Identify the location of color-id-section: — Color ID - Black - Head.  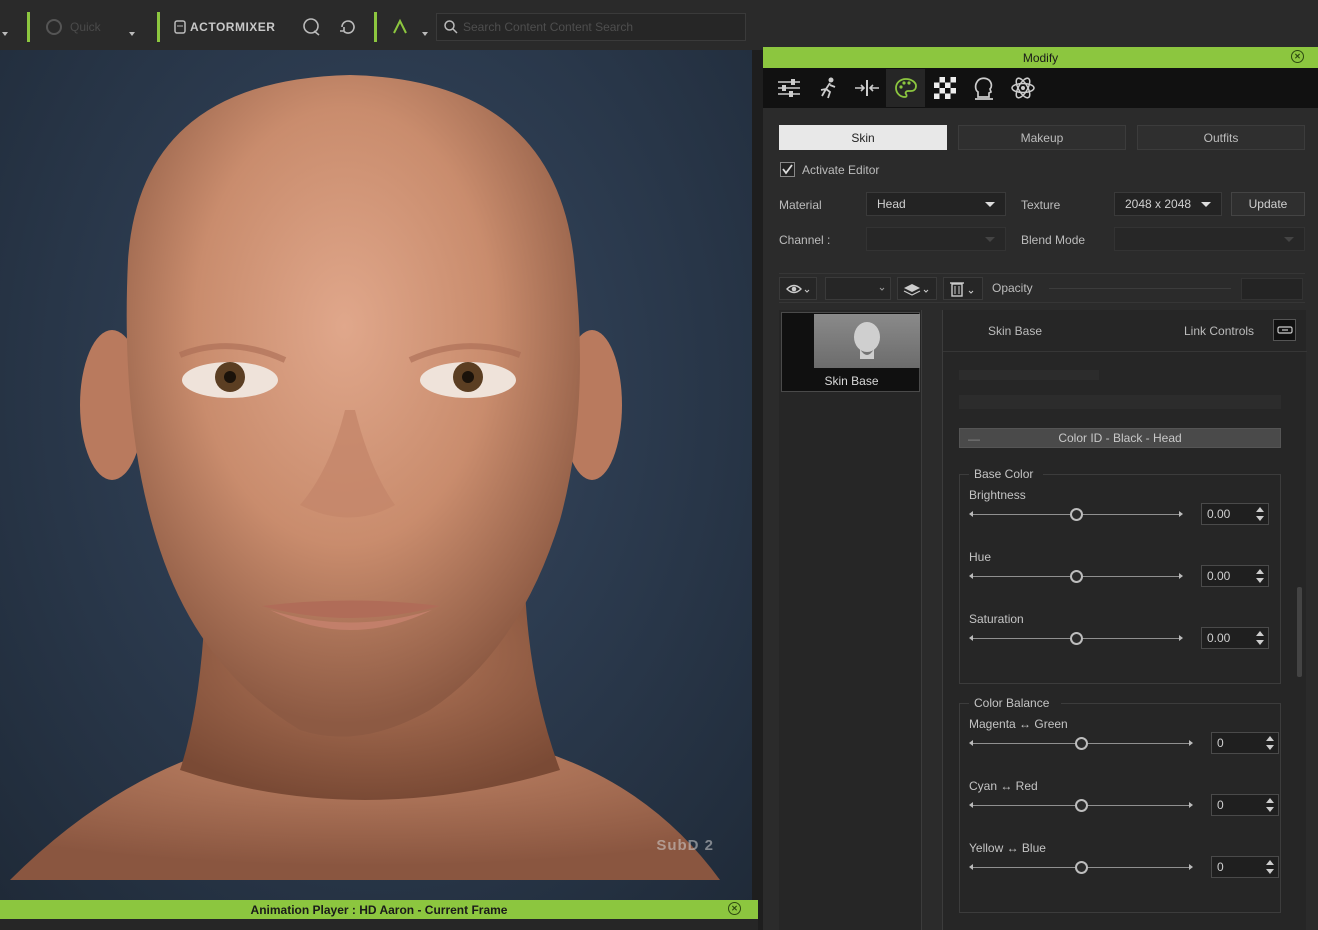
(1120, 438).